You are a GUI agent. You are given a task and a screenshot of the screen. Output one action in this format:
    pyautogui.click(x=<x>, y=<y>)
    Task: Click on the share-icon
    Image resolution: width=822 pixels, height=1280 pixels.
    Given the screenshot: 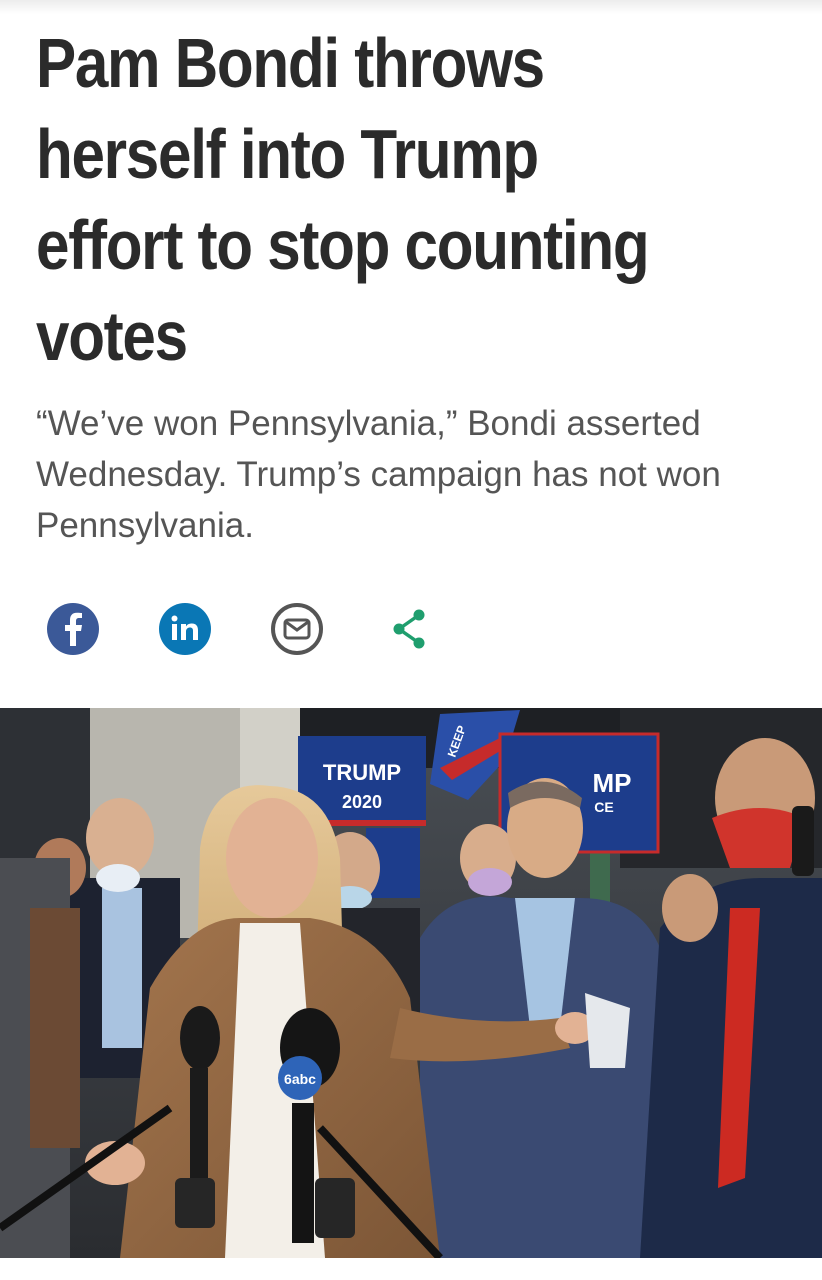 What is the action you would take?
    pyautogui.click(x=409, y=629)
    